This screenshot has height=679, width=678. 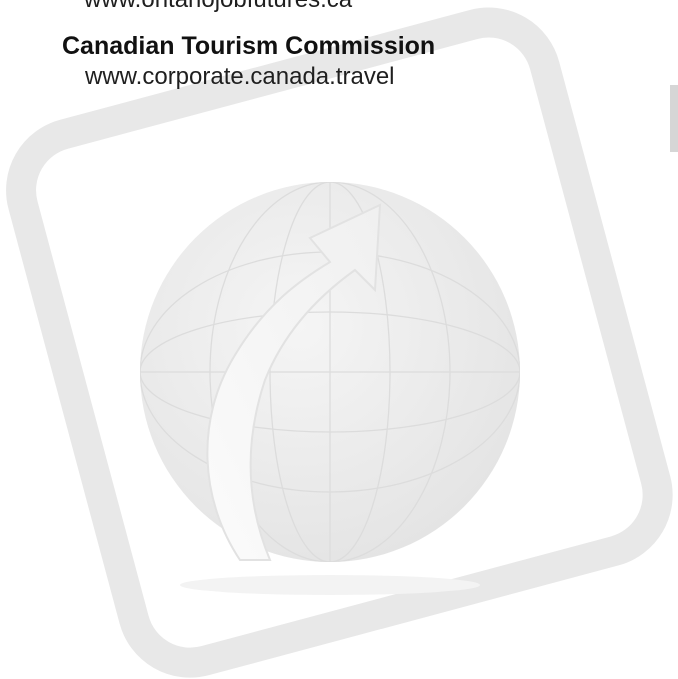 What do you see at coordinates (674, 118) in the screenshot?
I see `edge-tab` at bounding box center [674, 118].